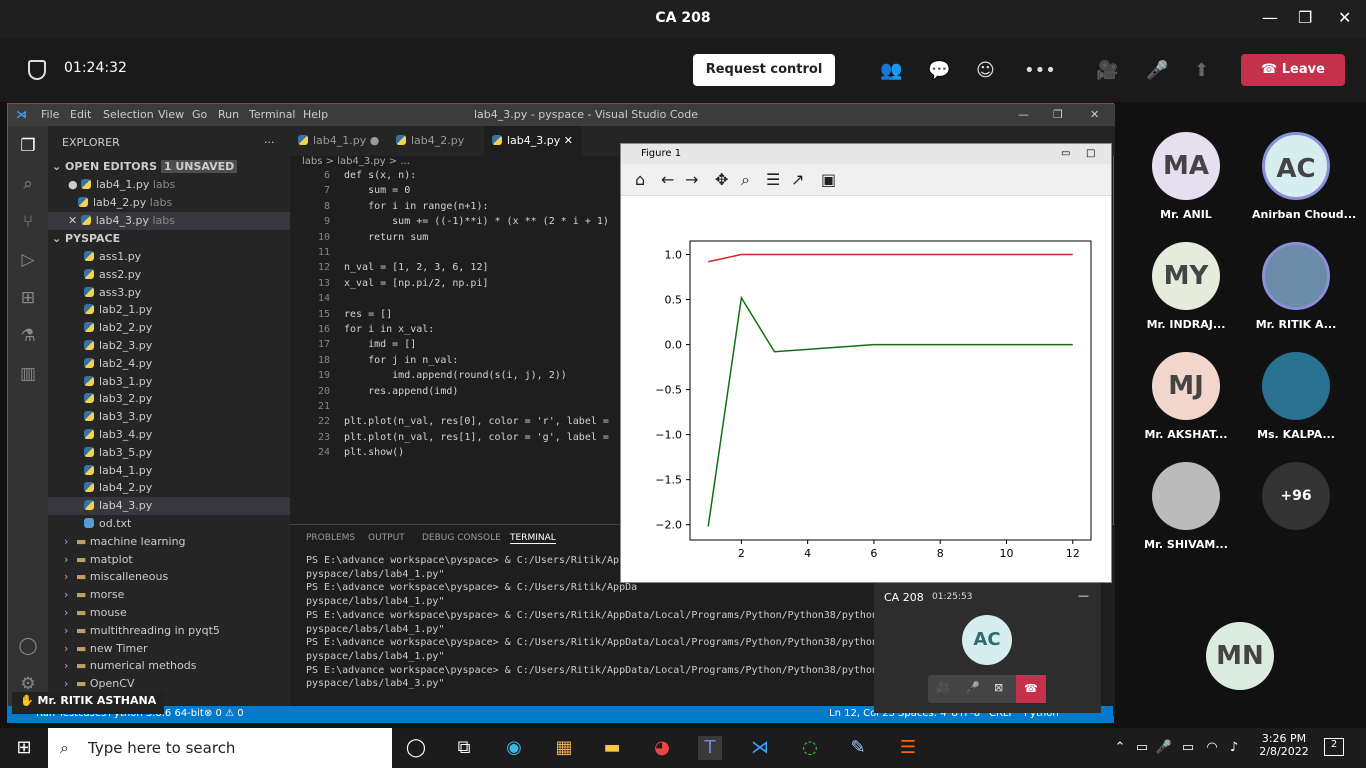 The height and width of the screenshot is (768, 1366). Describe the element at coordinates (169, 577) in the screenshot. I see `folder-item: › ▬ miscalleneous` at that location.